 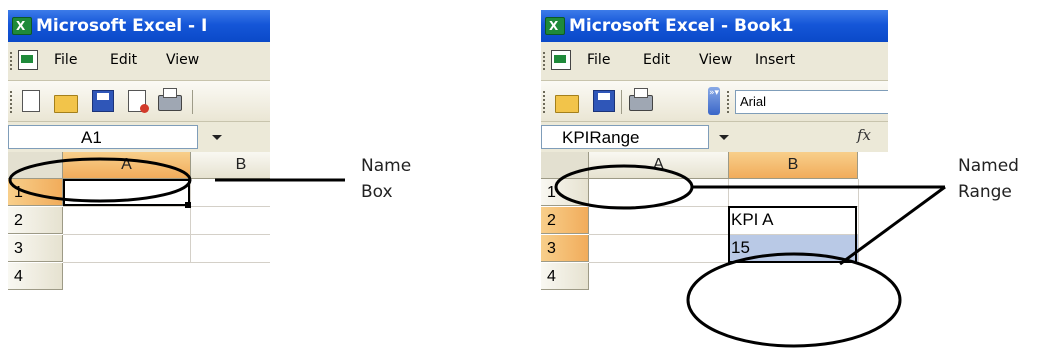 I want to click on insert-function-icon: fx, so click(x=864, y=135).